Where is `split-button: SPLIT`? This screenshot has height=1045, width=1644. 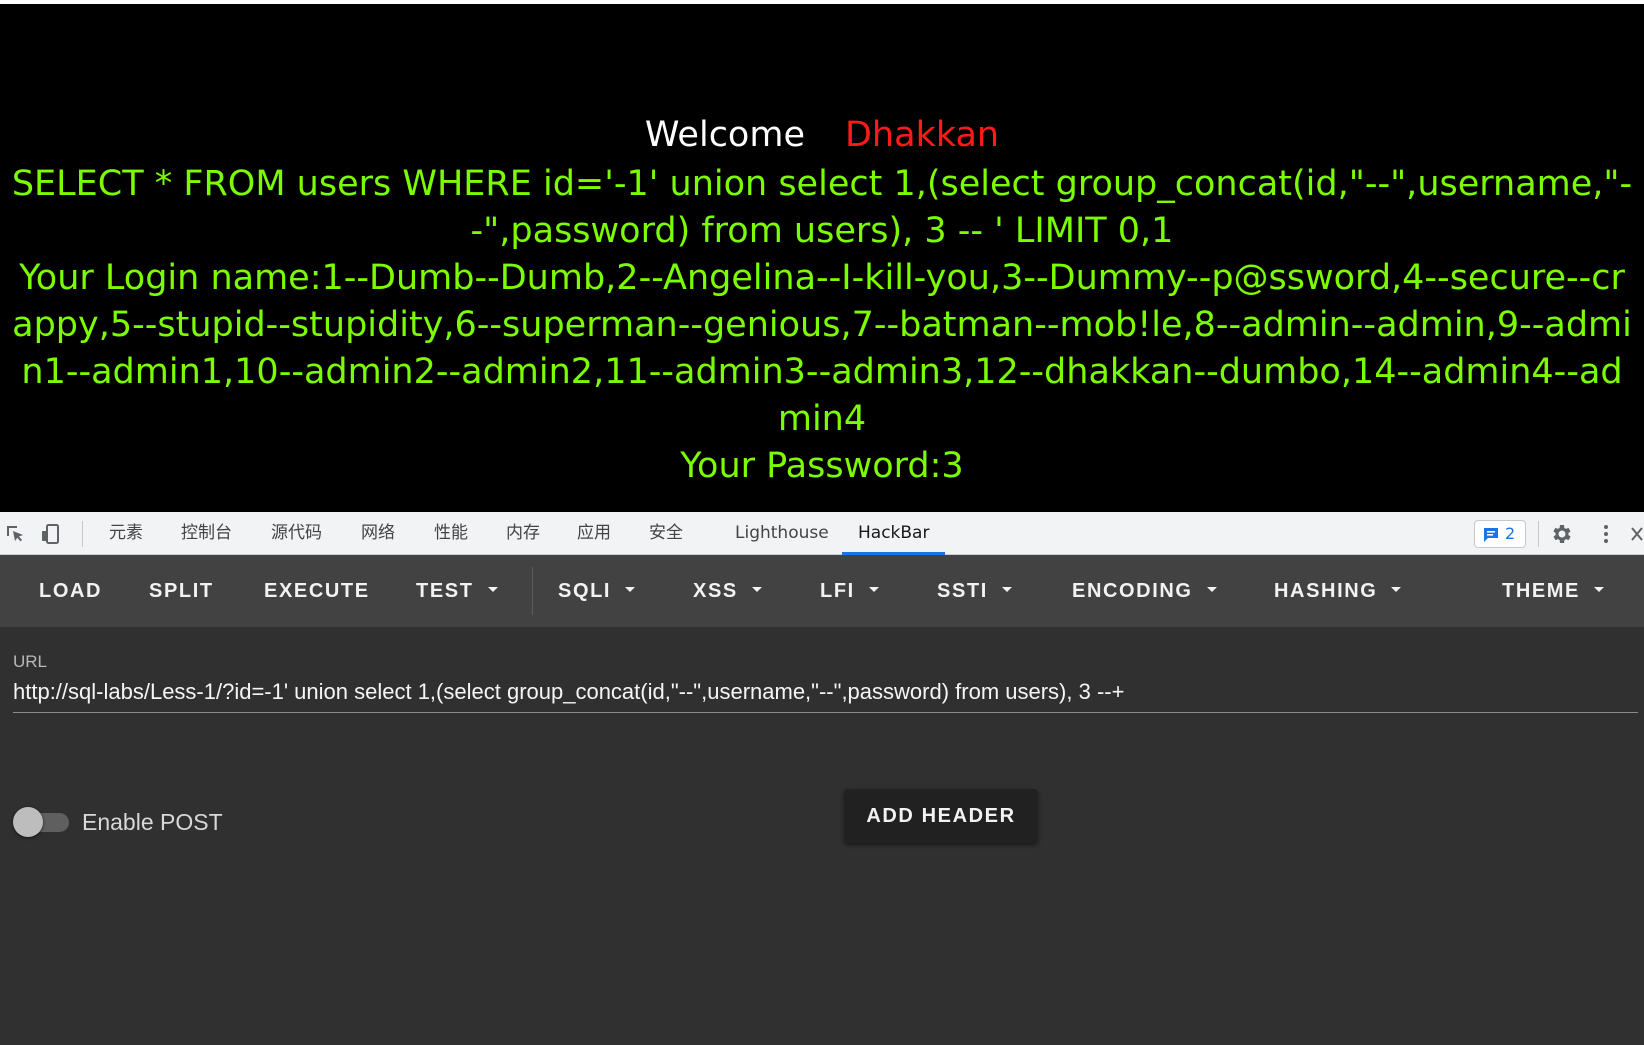 split-button: SPLIT is located at coordinates (181, 591).